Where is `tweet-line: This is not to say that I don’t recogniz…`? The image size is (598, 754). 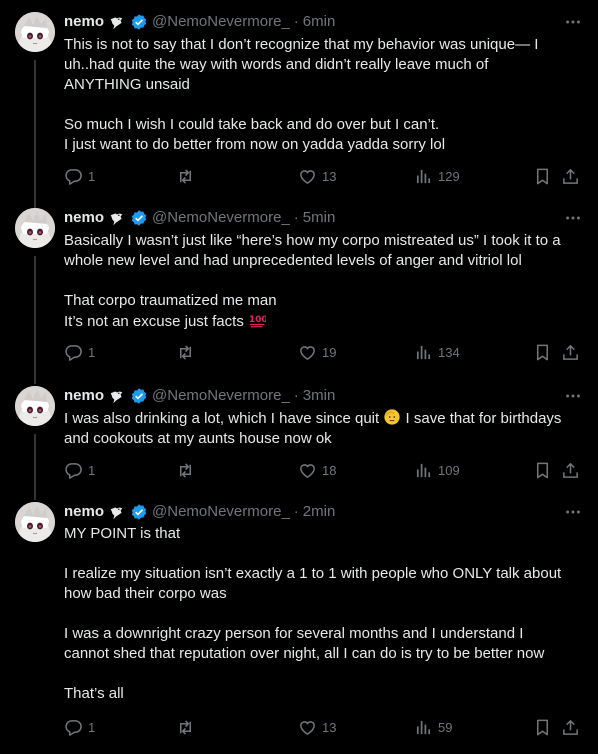
tweet-line: This is not to say that I don’t recogniz… is located at coordinates (301, 44).